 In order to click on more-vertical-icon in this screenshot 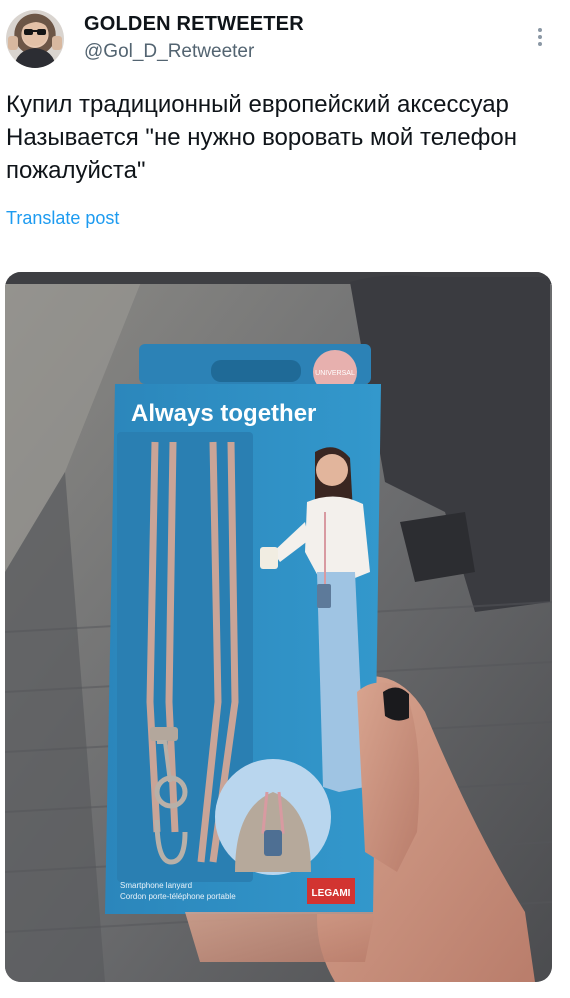, I will do `click(540, 36)`.